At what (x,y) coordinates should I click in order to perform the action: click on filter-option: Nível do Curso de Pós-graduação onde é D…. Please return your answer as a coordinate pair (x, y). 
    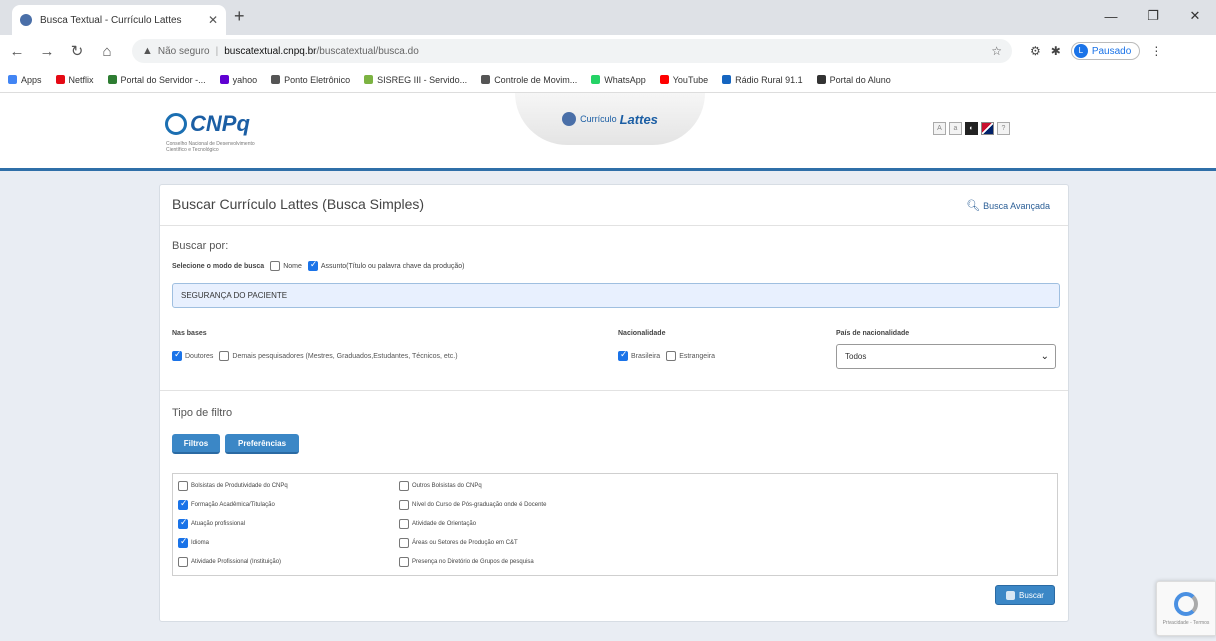
    Looking at the image, I should click on (472, 505).